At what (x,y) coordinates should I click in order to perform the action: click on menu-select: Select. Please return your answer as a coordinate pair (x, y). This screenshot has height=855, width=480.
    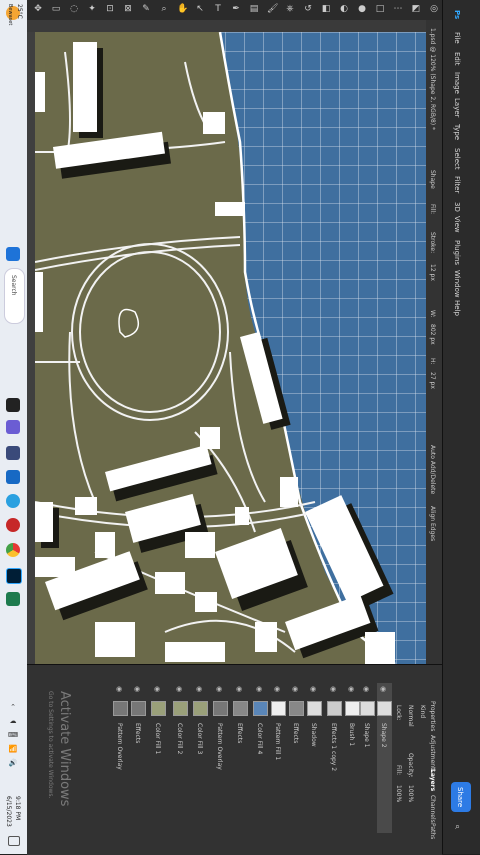
    Looking at the image, I should click on (457, 159).